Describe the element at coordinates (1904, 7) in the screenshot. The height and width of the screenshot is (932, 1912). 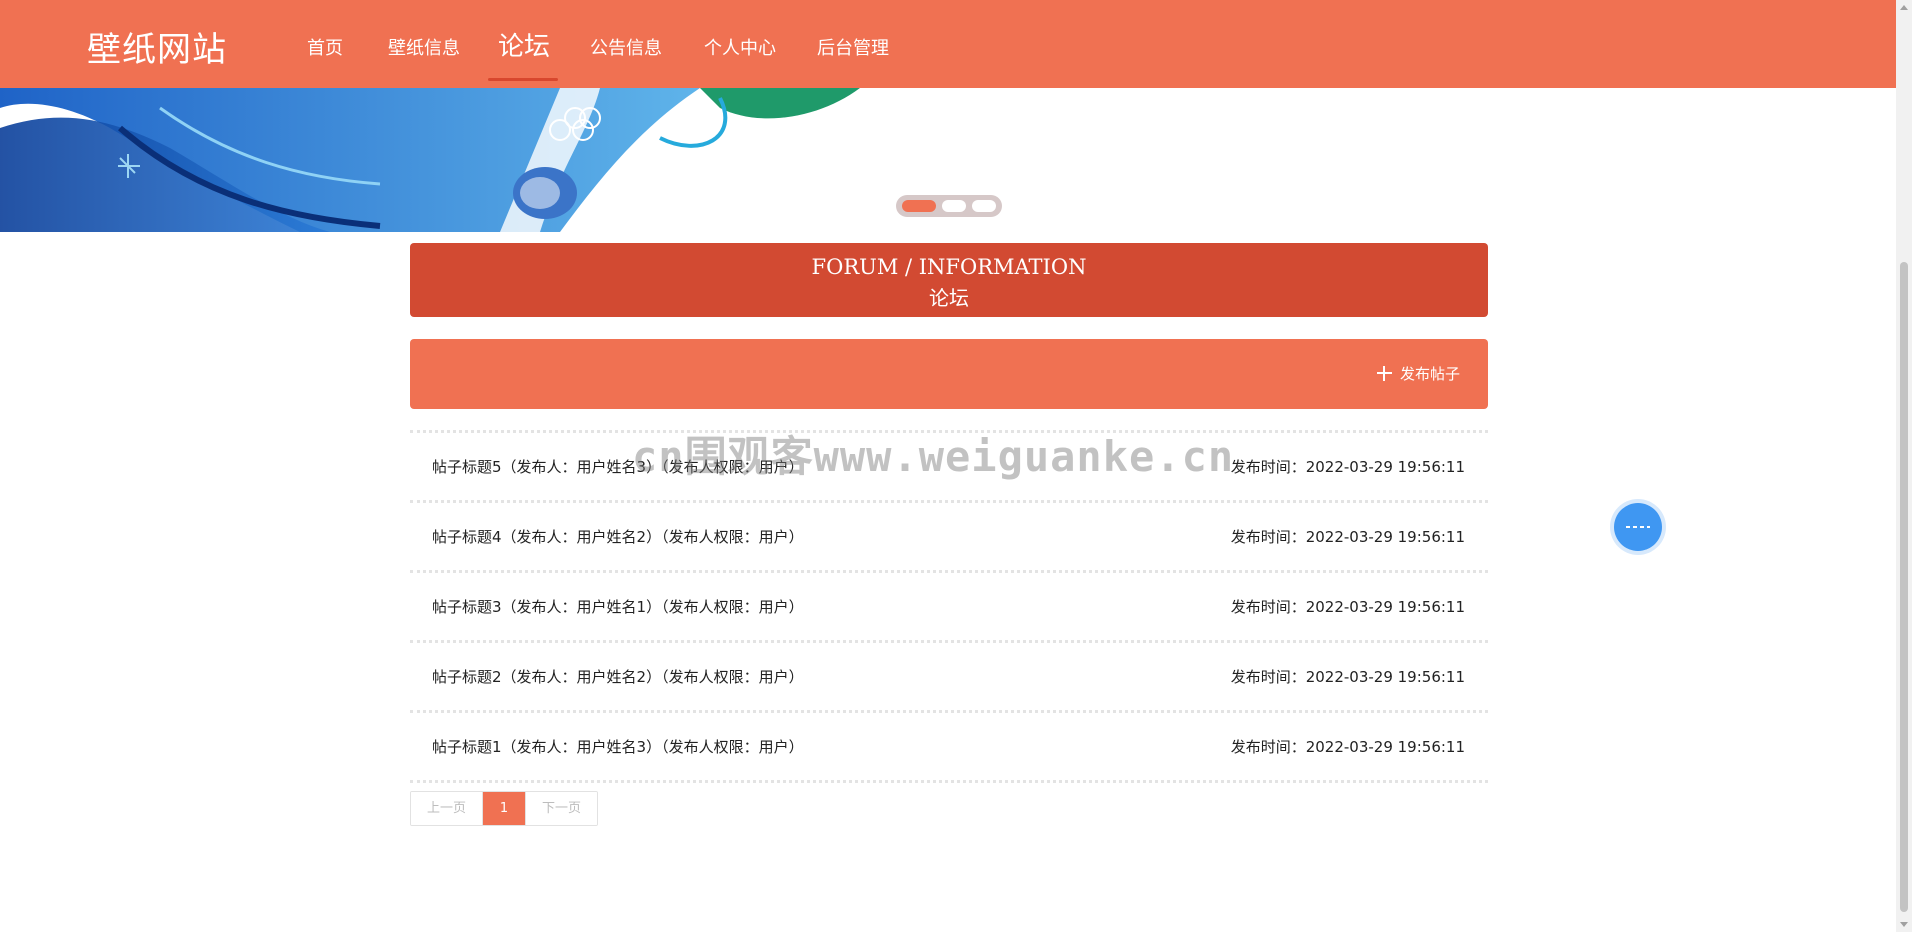
I see `scroll-up-icon` at that location.